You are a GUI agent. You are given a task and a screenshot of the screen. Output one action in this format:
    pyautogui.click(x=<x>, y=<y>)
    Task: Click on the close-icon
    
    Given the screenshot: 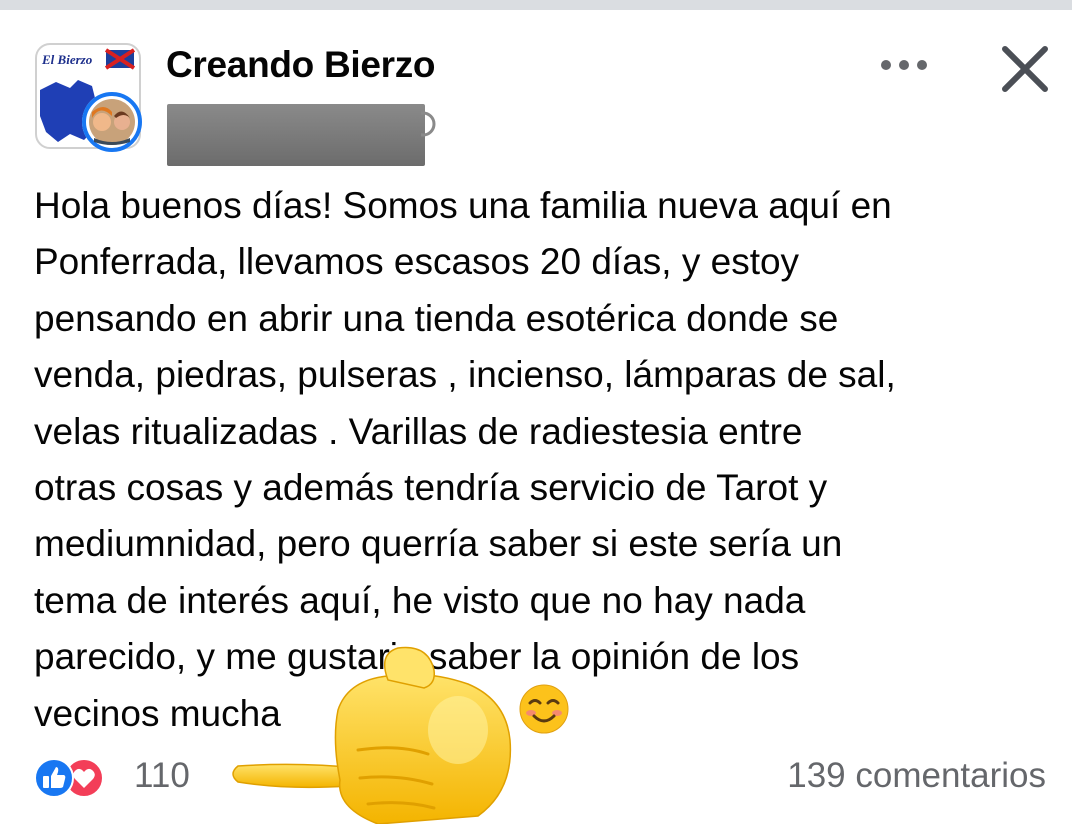 What is the action you would take?
    pyautogui.click(x=1025, y=69)
    